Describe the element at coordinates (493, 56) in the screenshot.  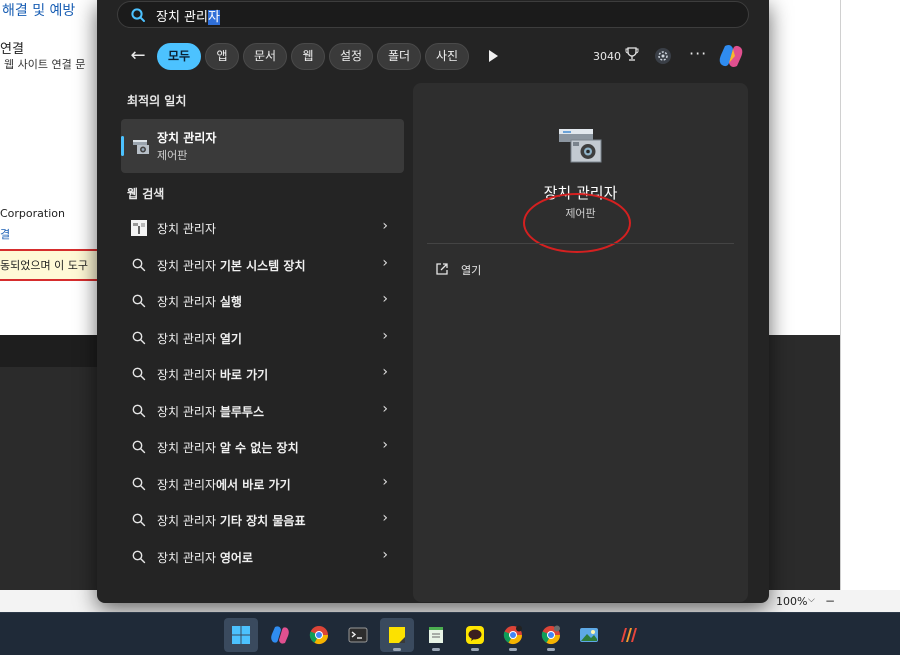
I see `more-filters-icon` at that location.